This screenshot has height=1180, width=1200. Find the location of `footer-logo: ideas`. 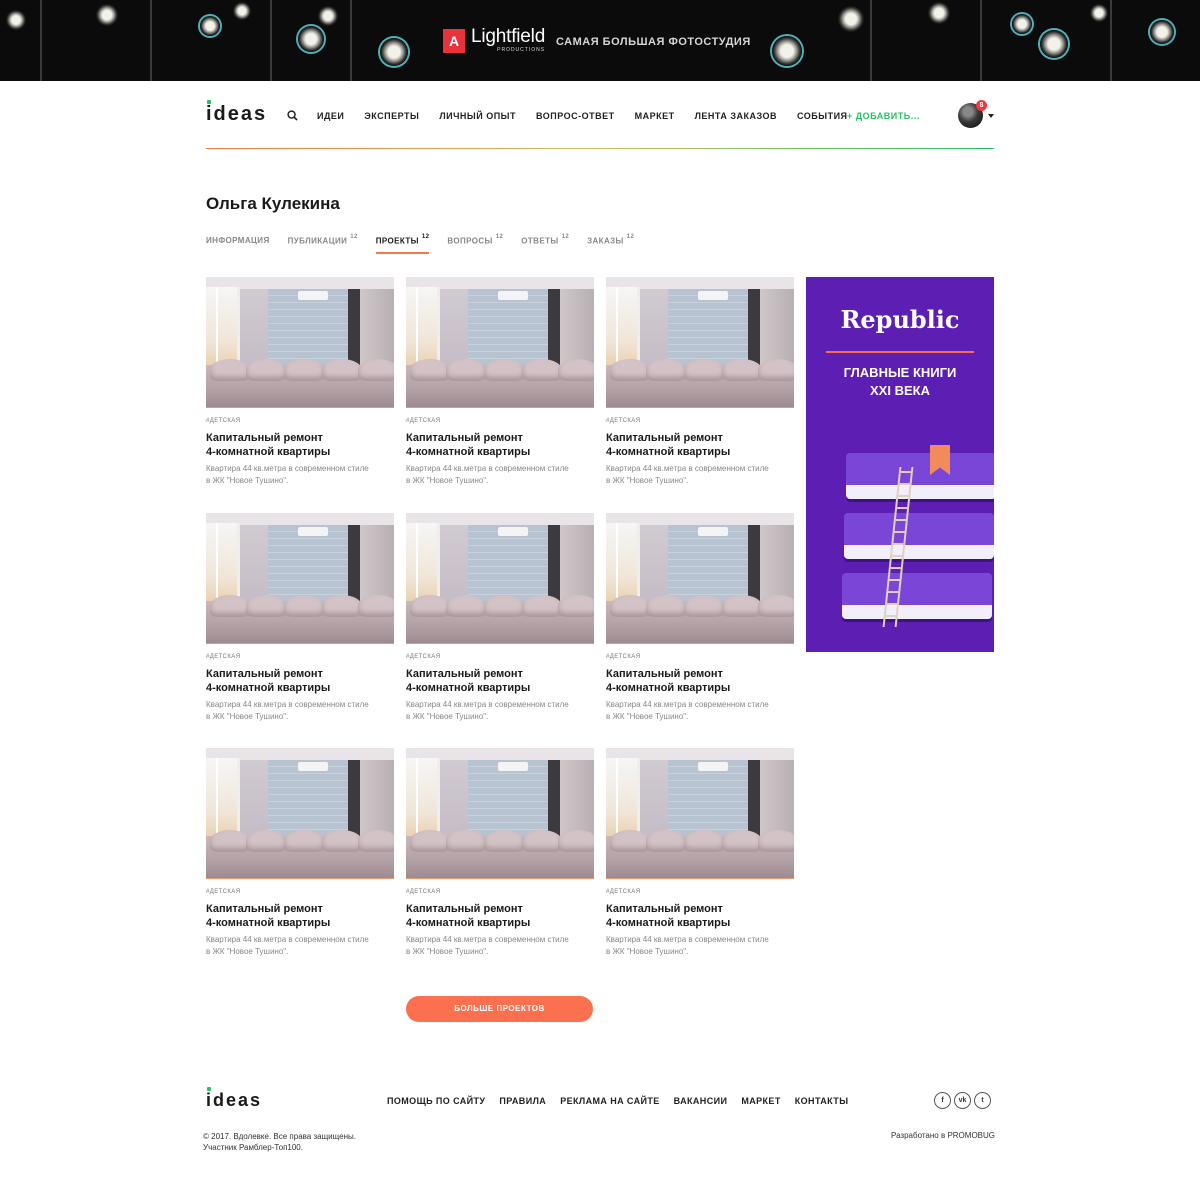

footer-logo: ideas is located at coordinates (234, 1099).